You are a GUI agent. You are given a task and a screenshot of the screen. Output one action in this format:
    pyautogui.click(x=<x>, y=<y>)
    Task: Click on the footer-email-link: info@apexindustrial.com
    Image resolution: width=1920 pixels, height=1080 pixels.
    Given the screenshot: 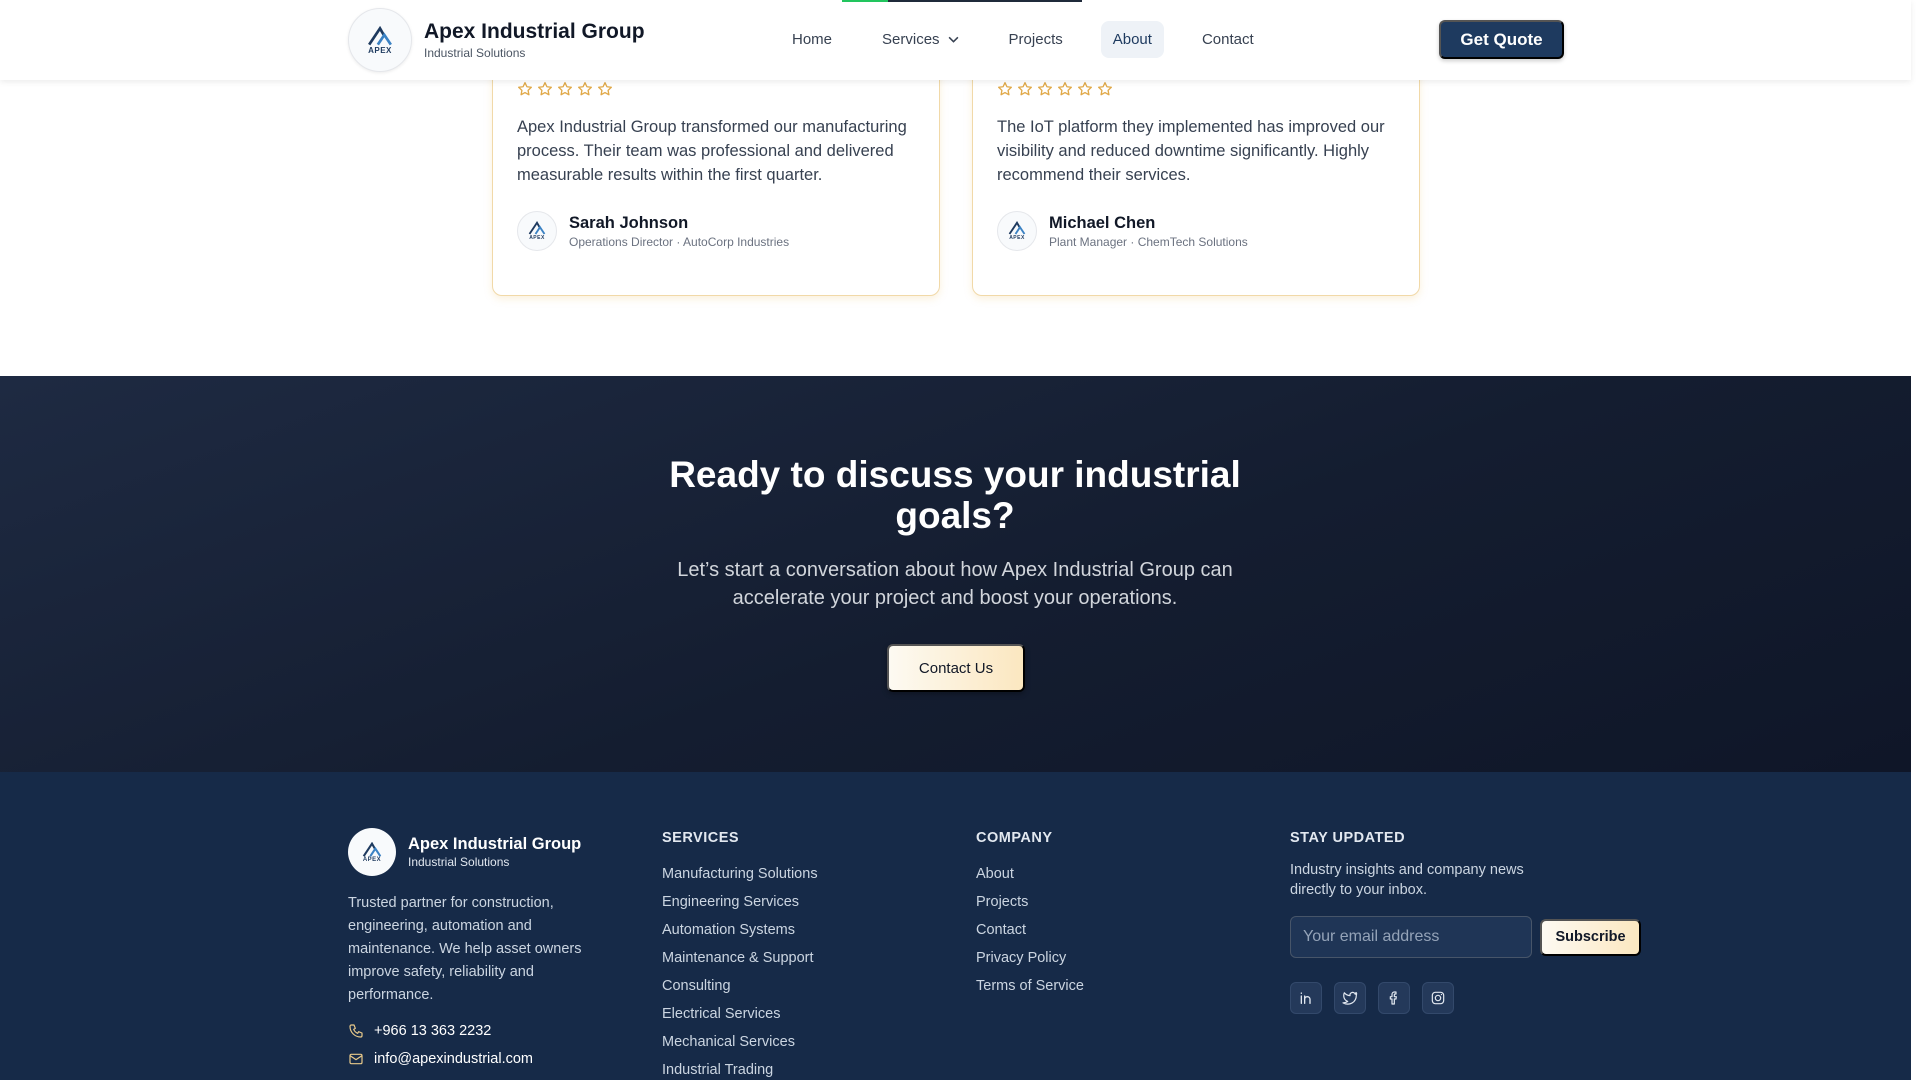 What is the action you would take?
    pyautogui.click(x=440, y=1059)
    